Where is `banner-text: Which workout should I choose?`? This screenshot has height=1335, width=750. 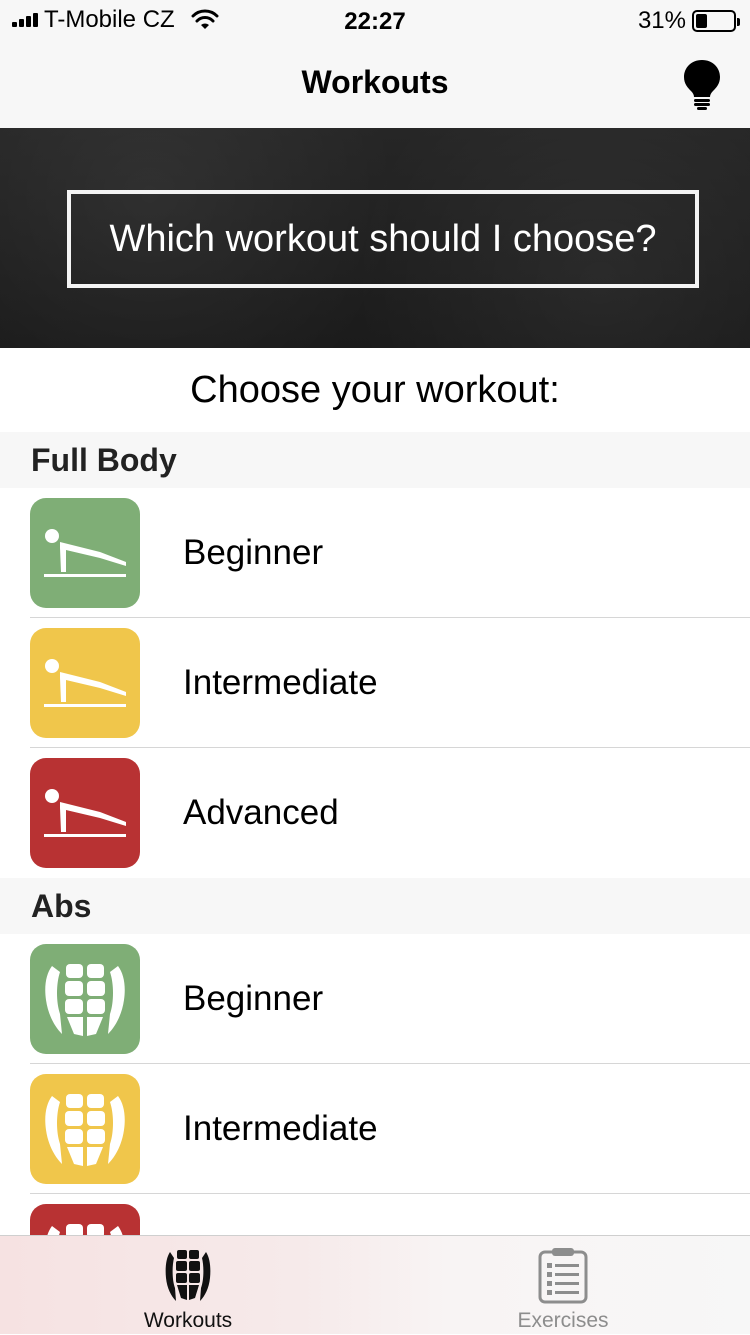
banner-text: Which workout should I choose? is located at coordinates (383, 239).